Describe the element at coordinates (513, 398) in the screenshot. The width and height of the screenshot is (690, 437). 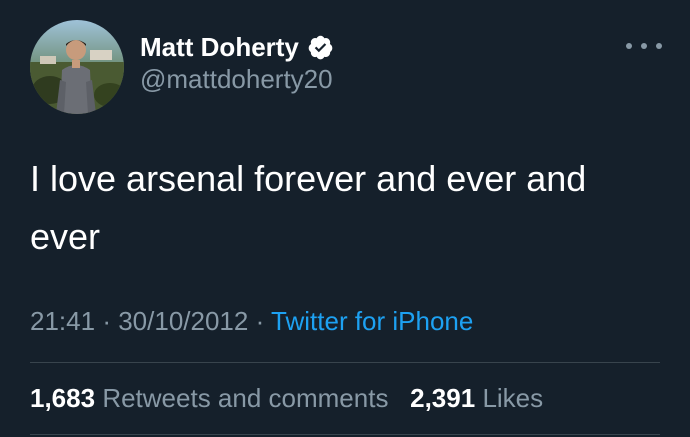
I see `likes-label: Likes` at that location.